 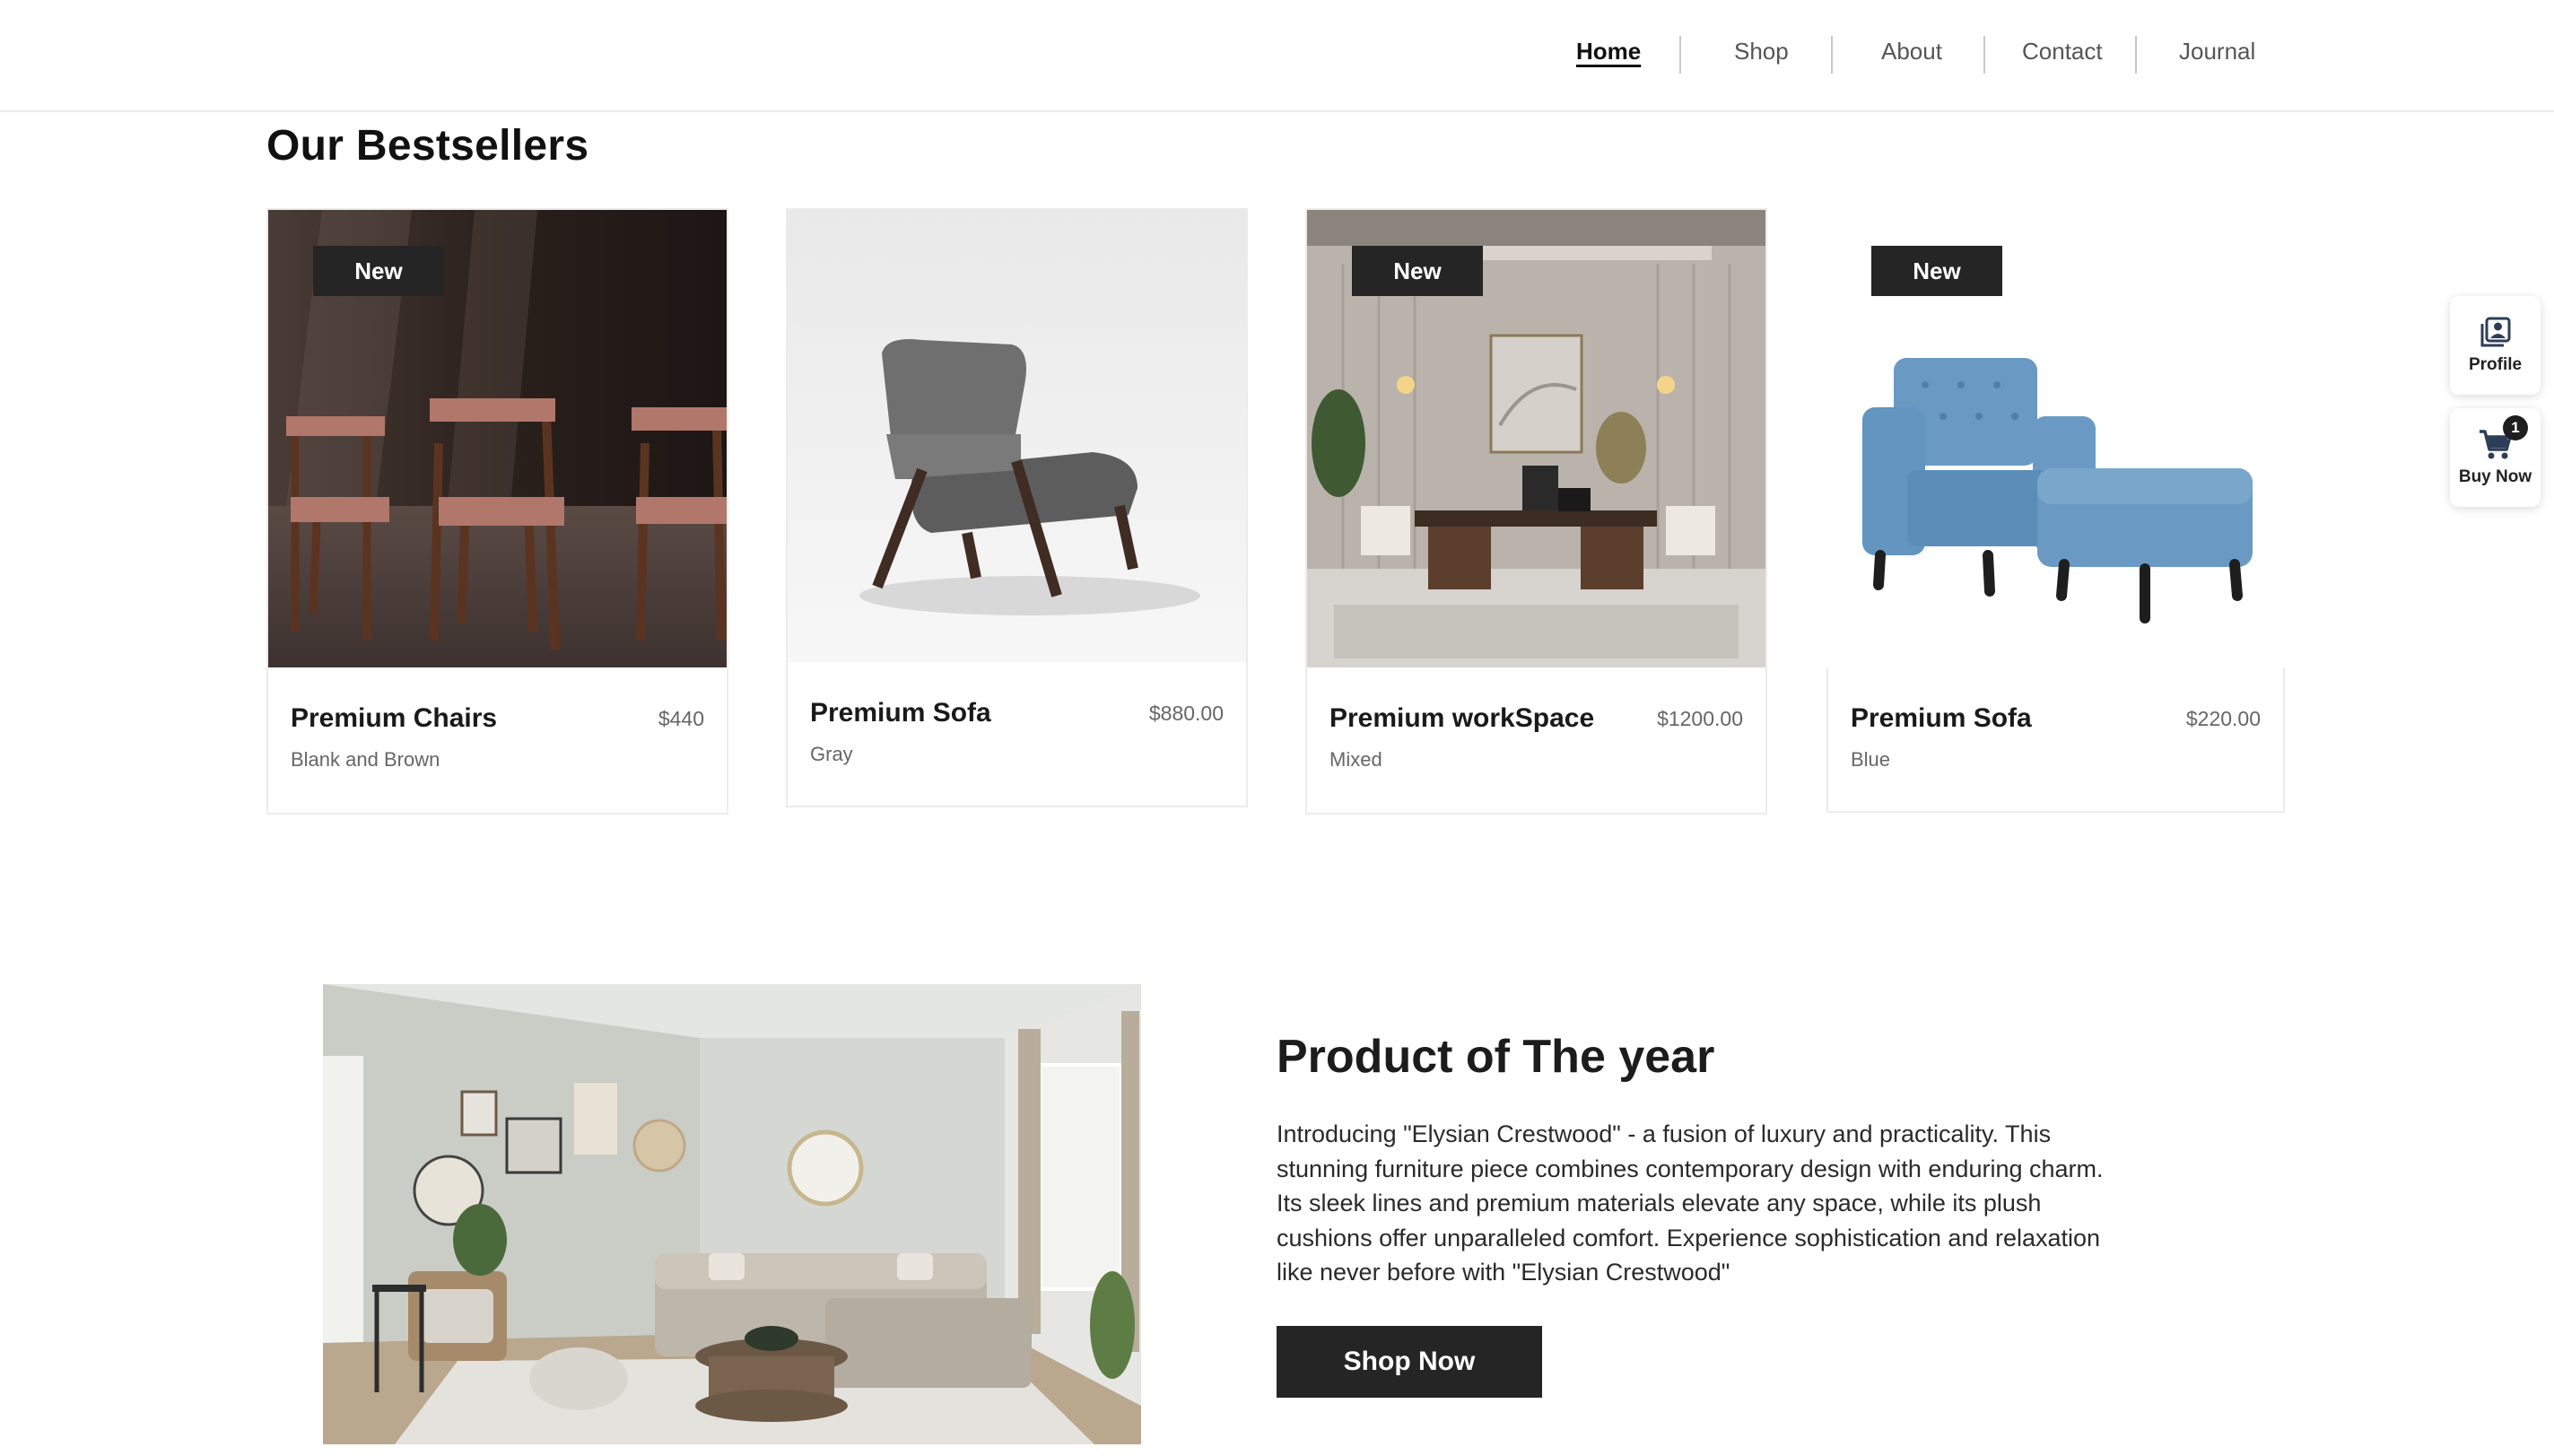 I want to click on buy-now-label: Buy Now, so click(x=2495, y=476).